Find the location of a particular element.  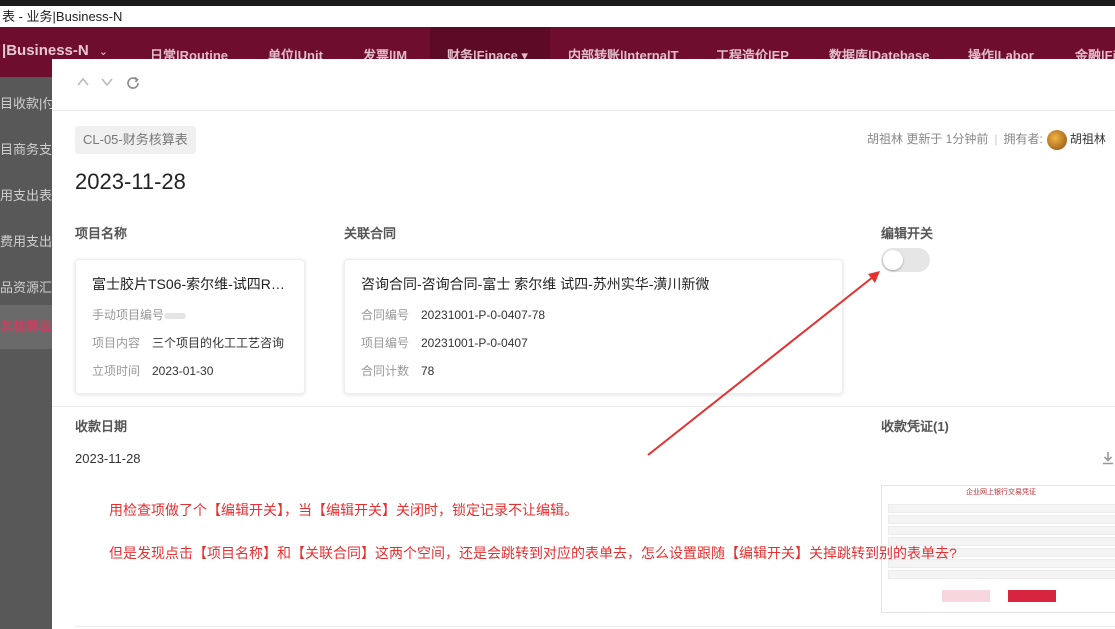

sidebar-item-expense-table: 用支出表 is located at coordinates (26, 196).